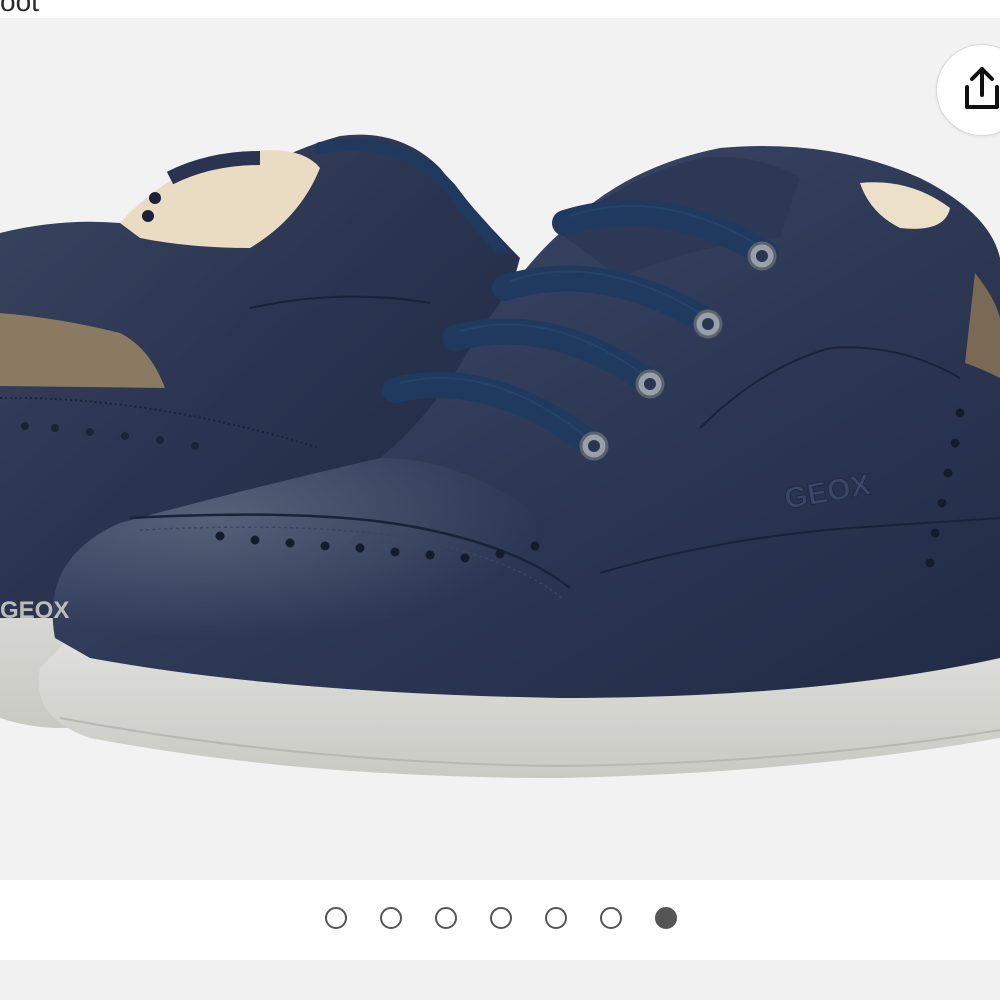 This screenshot has height=1000, width=1000. I want to click on brand-logo-sole: GEOX, so click(34, 610).